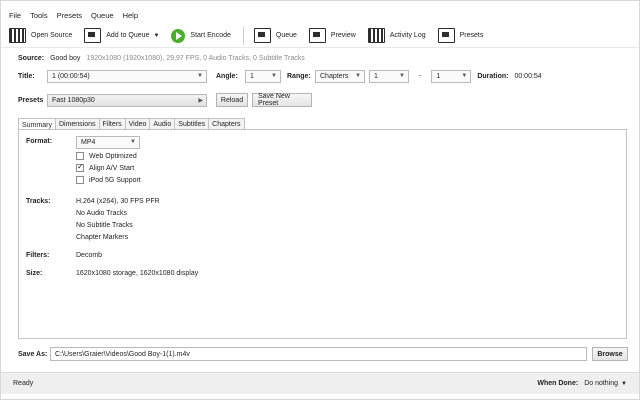 This screenshot has height=400, width=640. I want to click on menu-tools: Tools, so click(39, 15).